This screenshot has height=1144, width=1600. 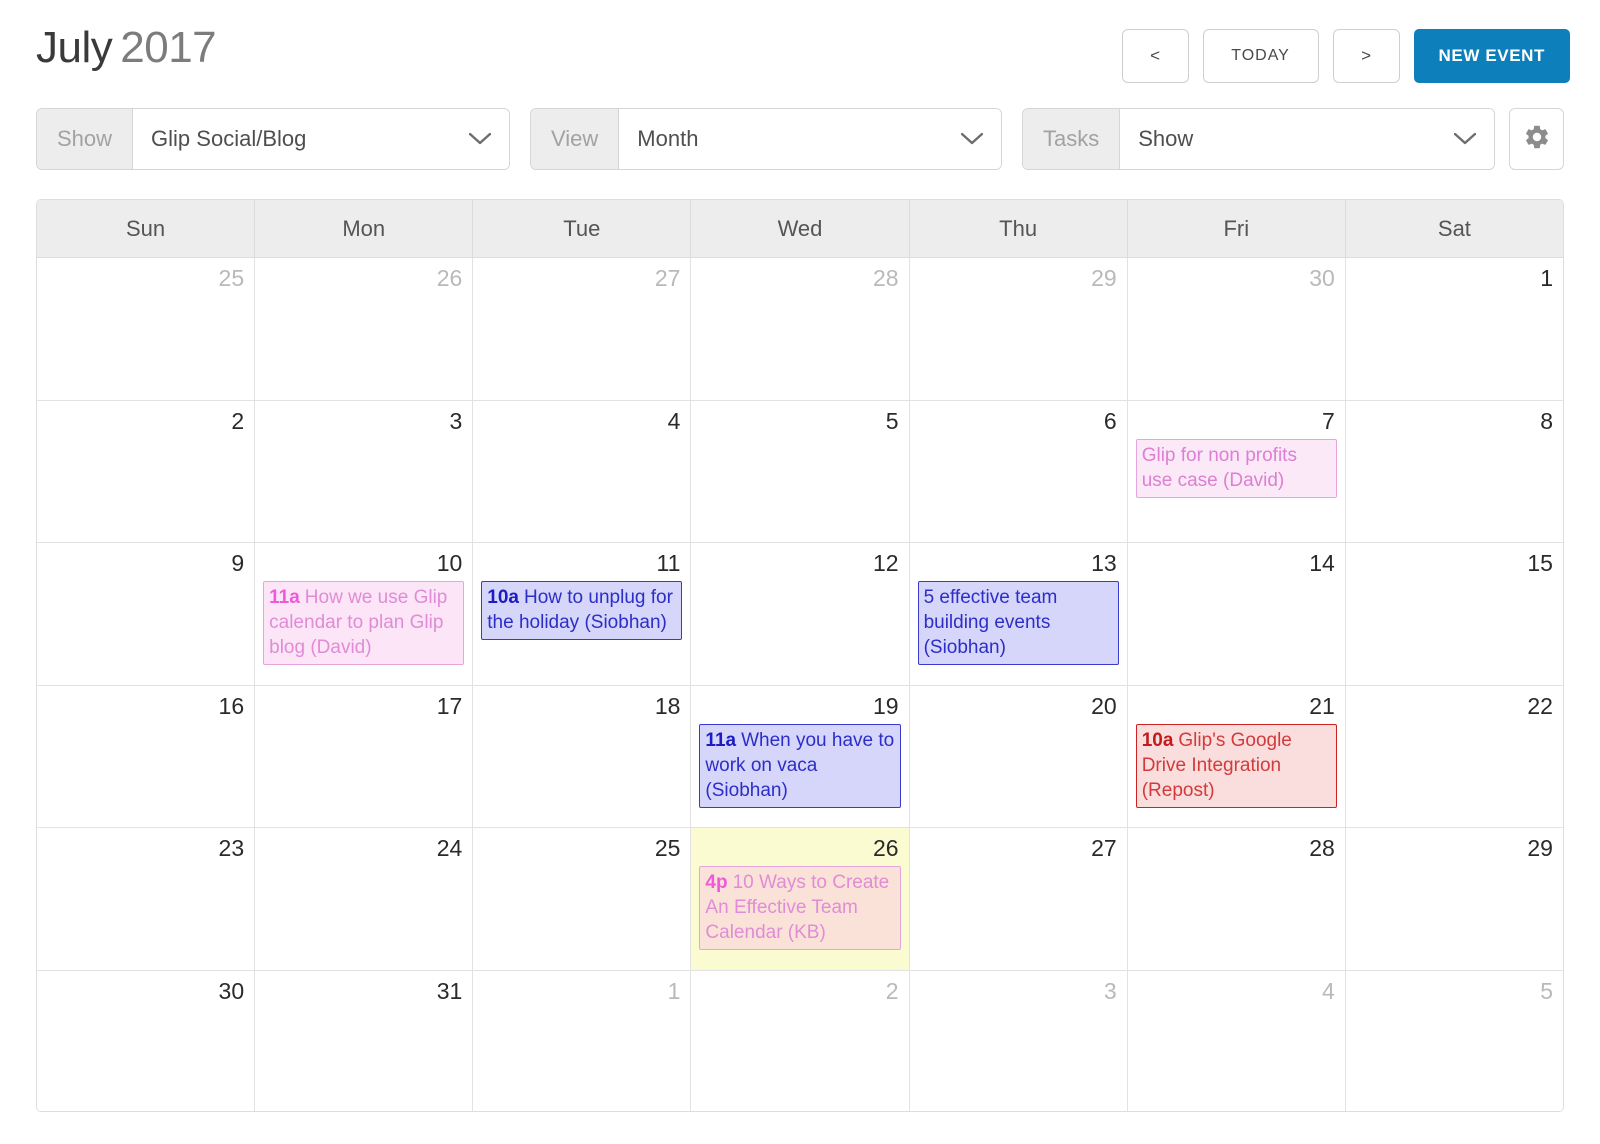 What do you see at coordinates (1454, 471) in the screenshot?
I see `day-cell-8: 8` at bounding box center [1454, 471].